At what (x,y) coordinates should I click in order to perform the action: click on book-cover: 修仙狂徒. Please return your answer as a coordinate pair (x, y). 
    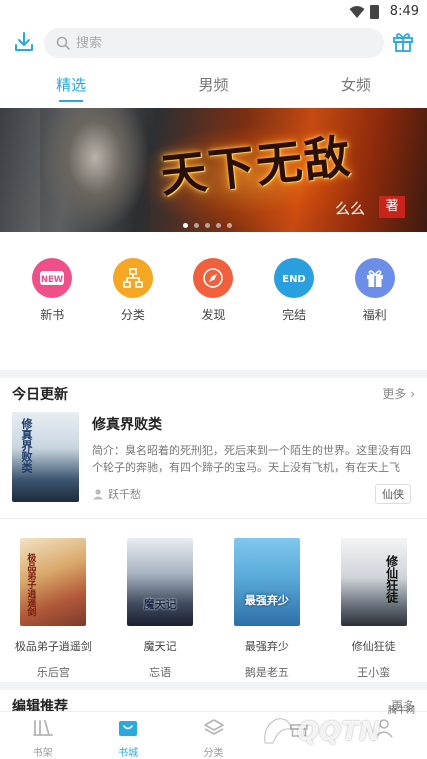
    Looking at the image, I should click on (373, 582).